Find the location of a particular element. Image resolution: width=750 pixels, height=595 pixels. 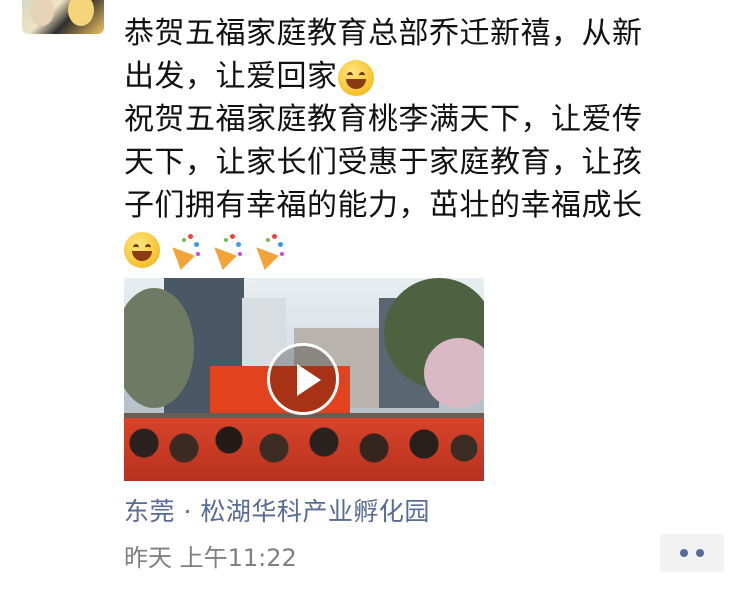

post-text-line: 子们拥有幸福的能力，茁壮的幸福成长 is located at coordinates (383, 205).